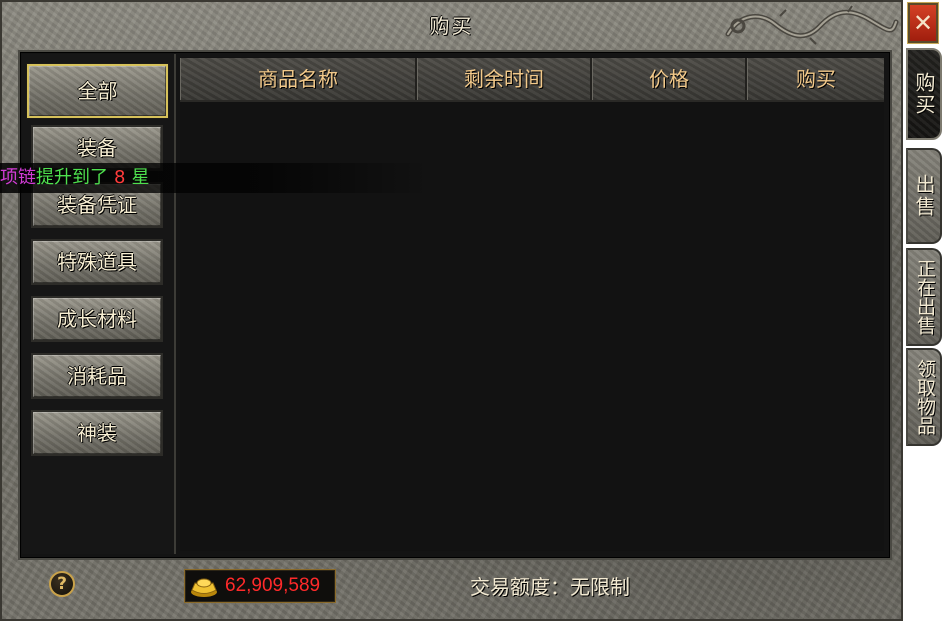  Describe the element at coordinates (924, 397) in the screenshot. I see `tab-claim-items: 领取物品` at that location.